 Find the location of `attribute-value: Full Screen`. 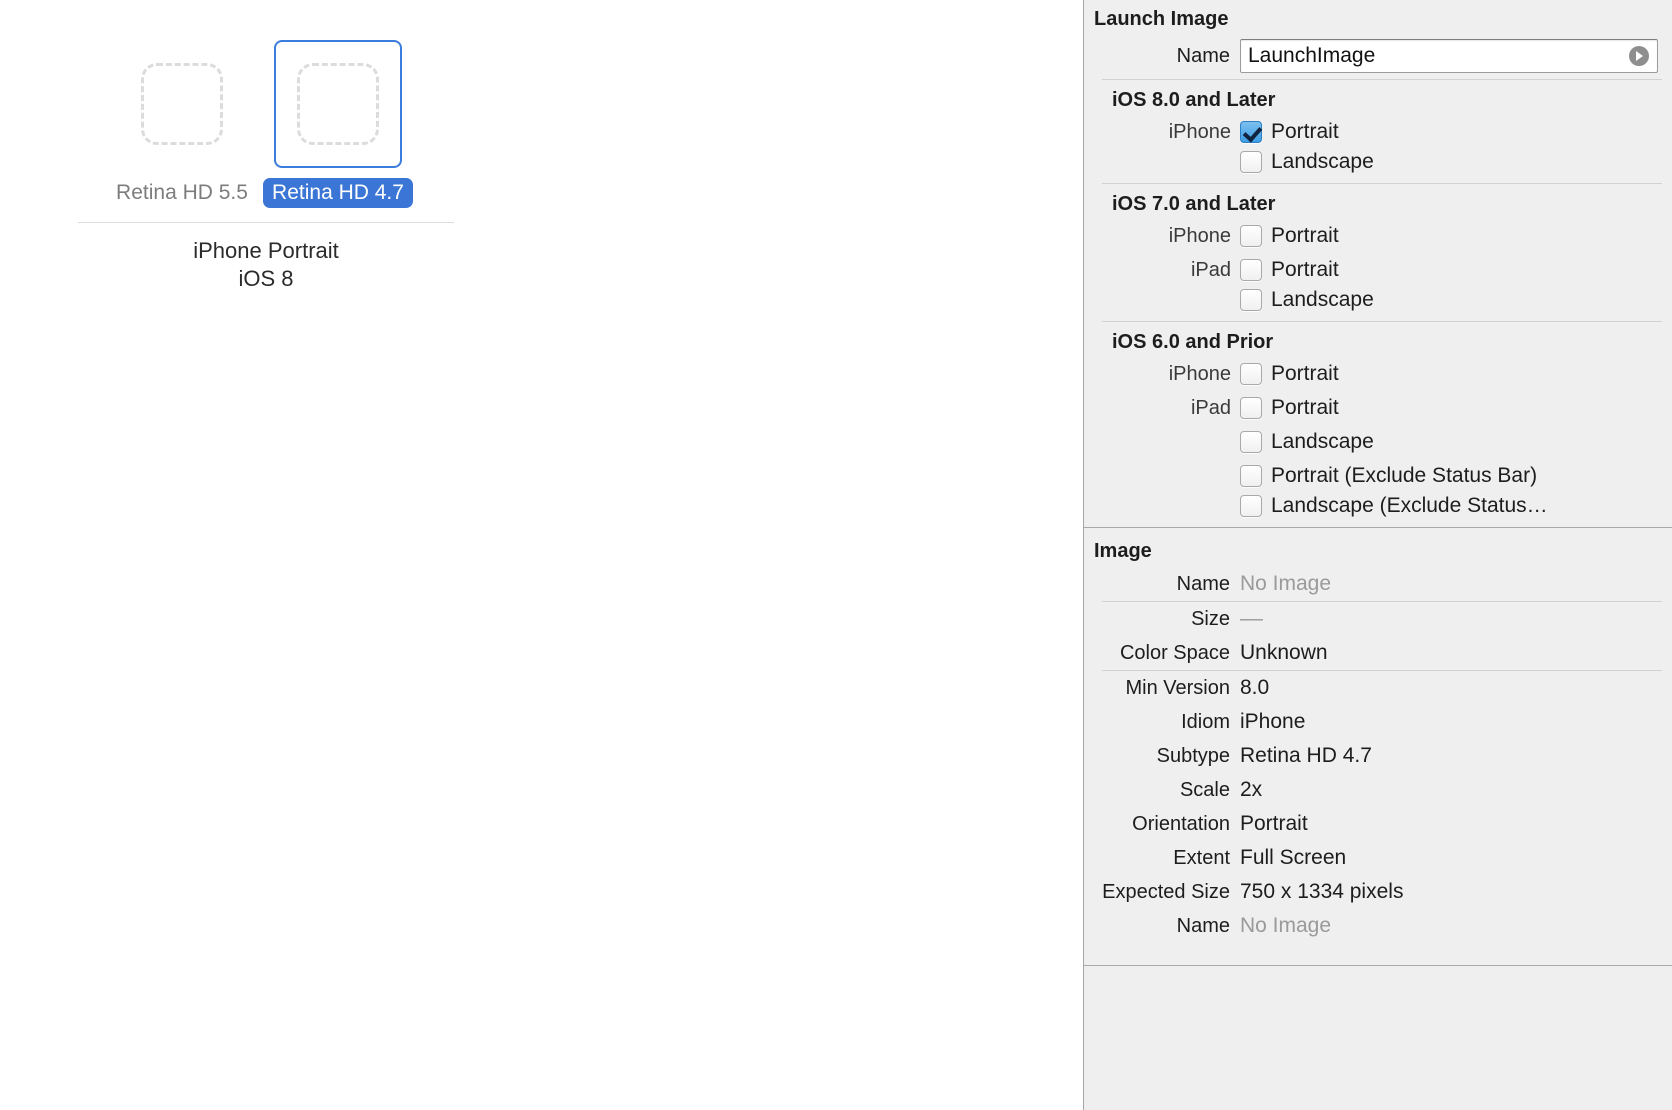

attribute-value: Full Screen is located at coordinates (1293, 857).